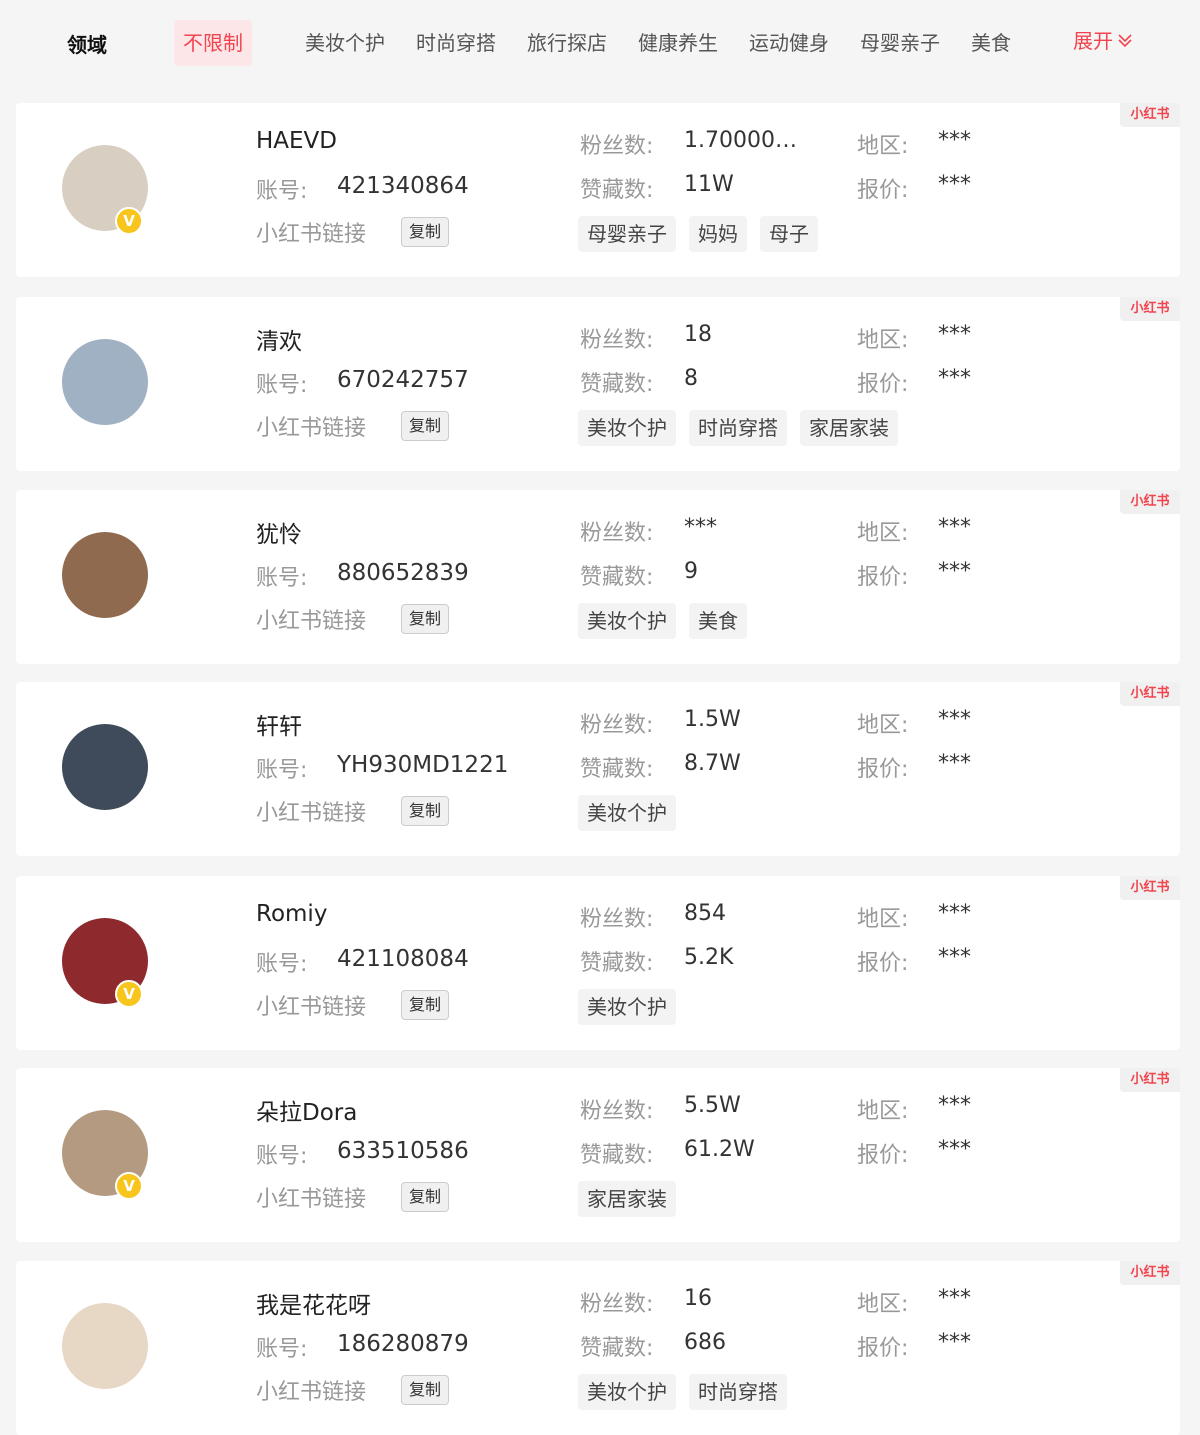  I want to click on influencer-name: 犹怜, so click(279, 535).